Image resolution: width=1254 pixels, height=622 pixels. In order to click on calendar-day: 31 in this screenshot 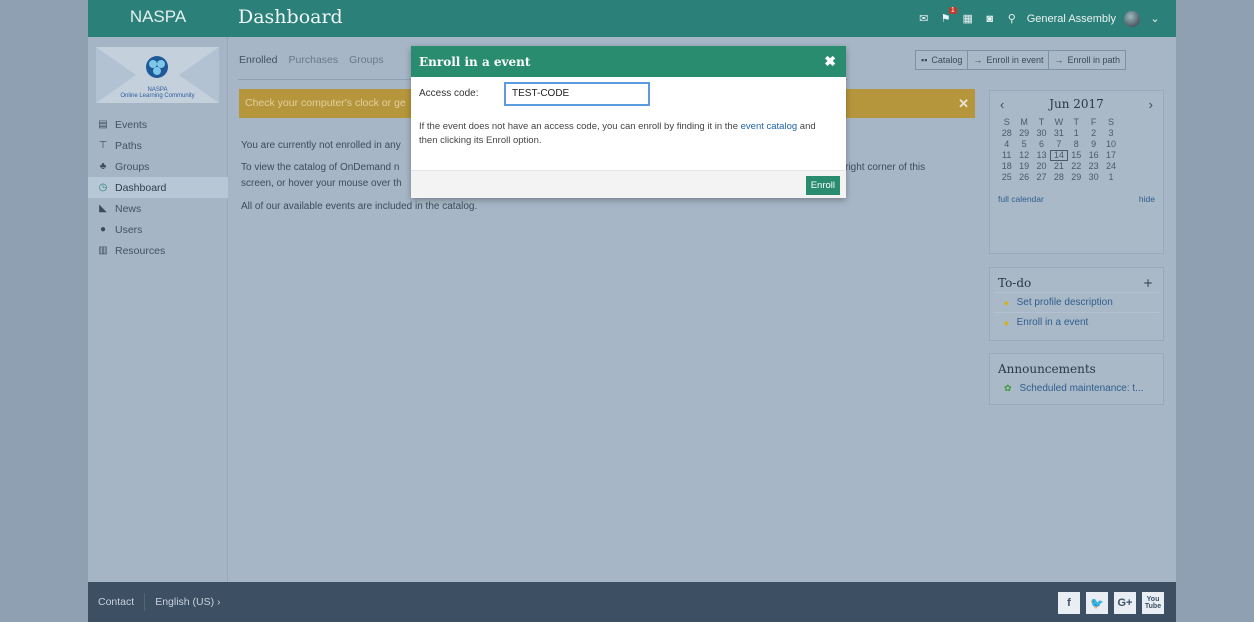, I will do `click(1058, 133)`.